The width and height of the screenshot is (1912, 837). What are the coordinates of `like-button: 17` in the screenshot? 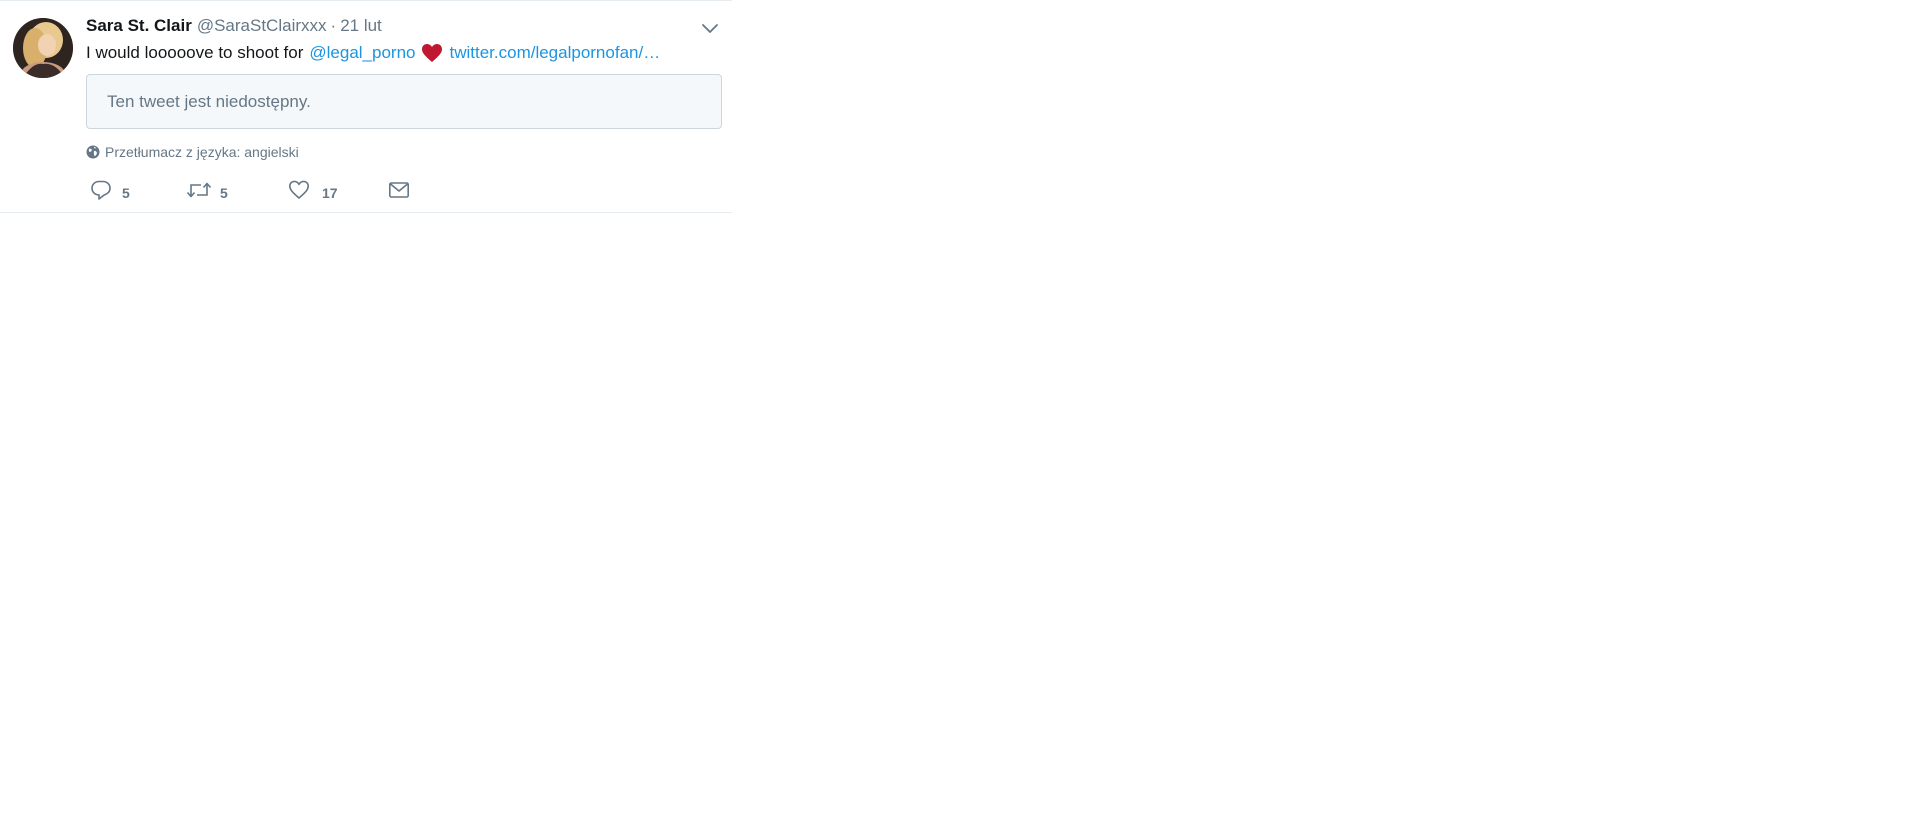 It's located at (313, 190).